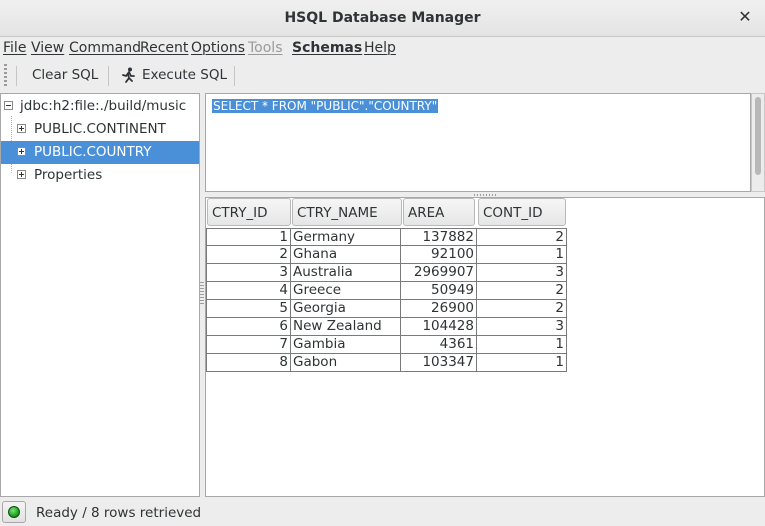  Describe the element at coordinates (5, 75) in the screenshot. I see `toolbar-grip` at that location.